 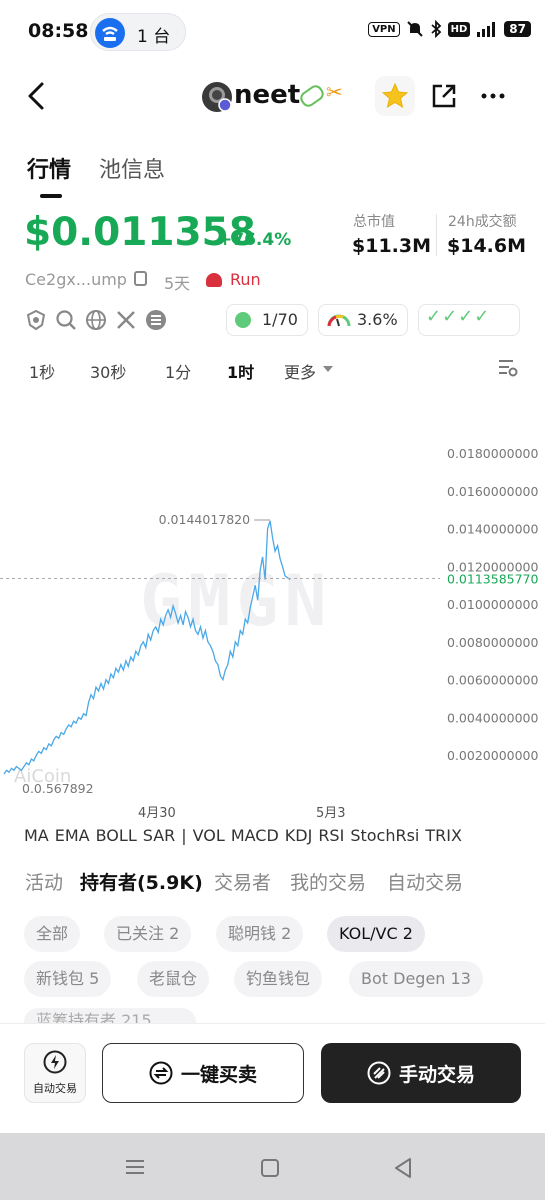 I want to click on risk-percent: 3.6%, so click(x=377, y=319).